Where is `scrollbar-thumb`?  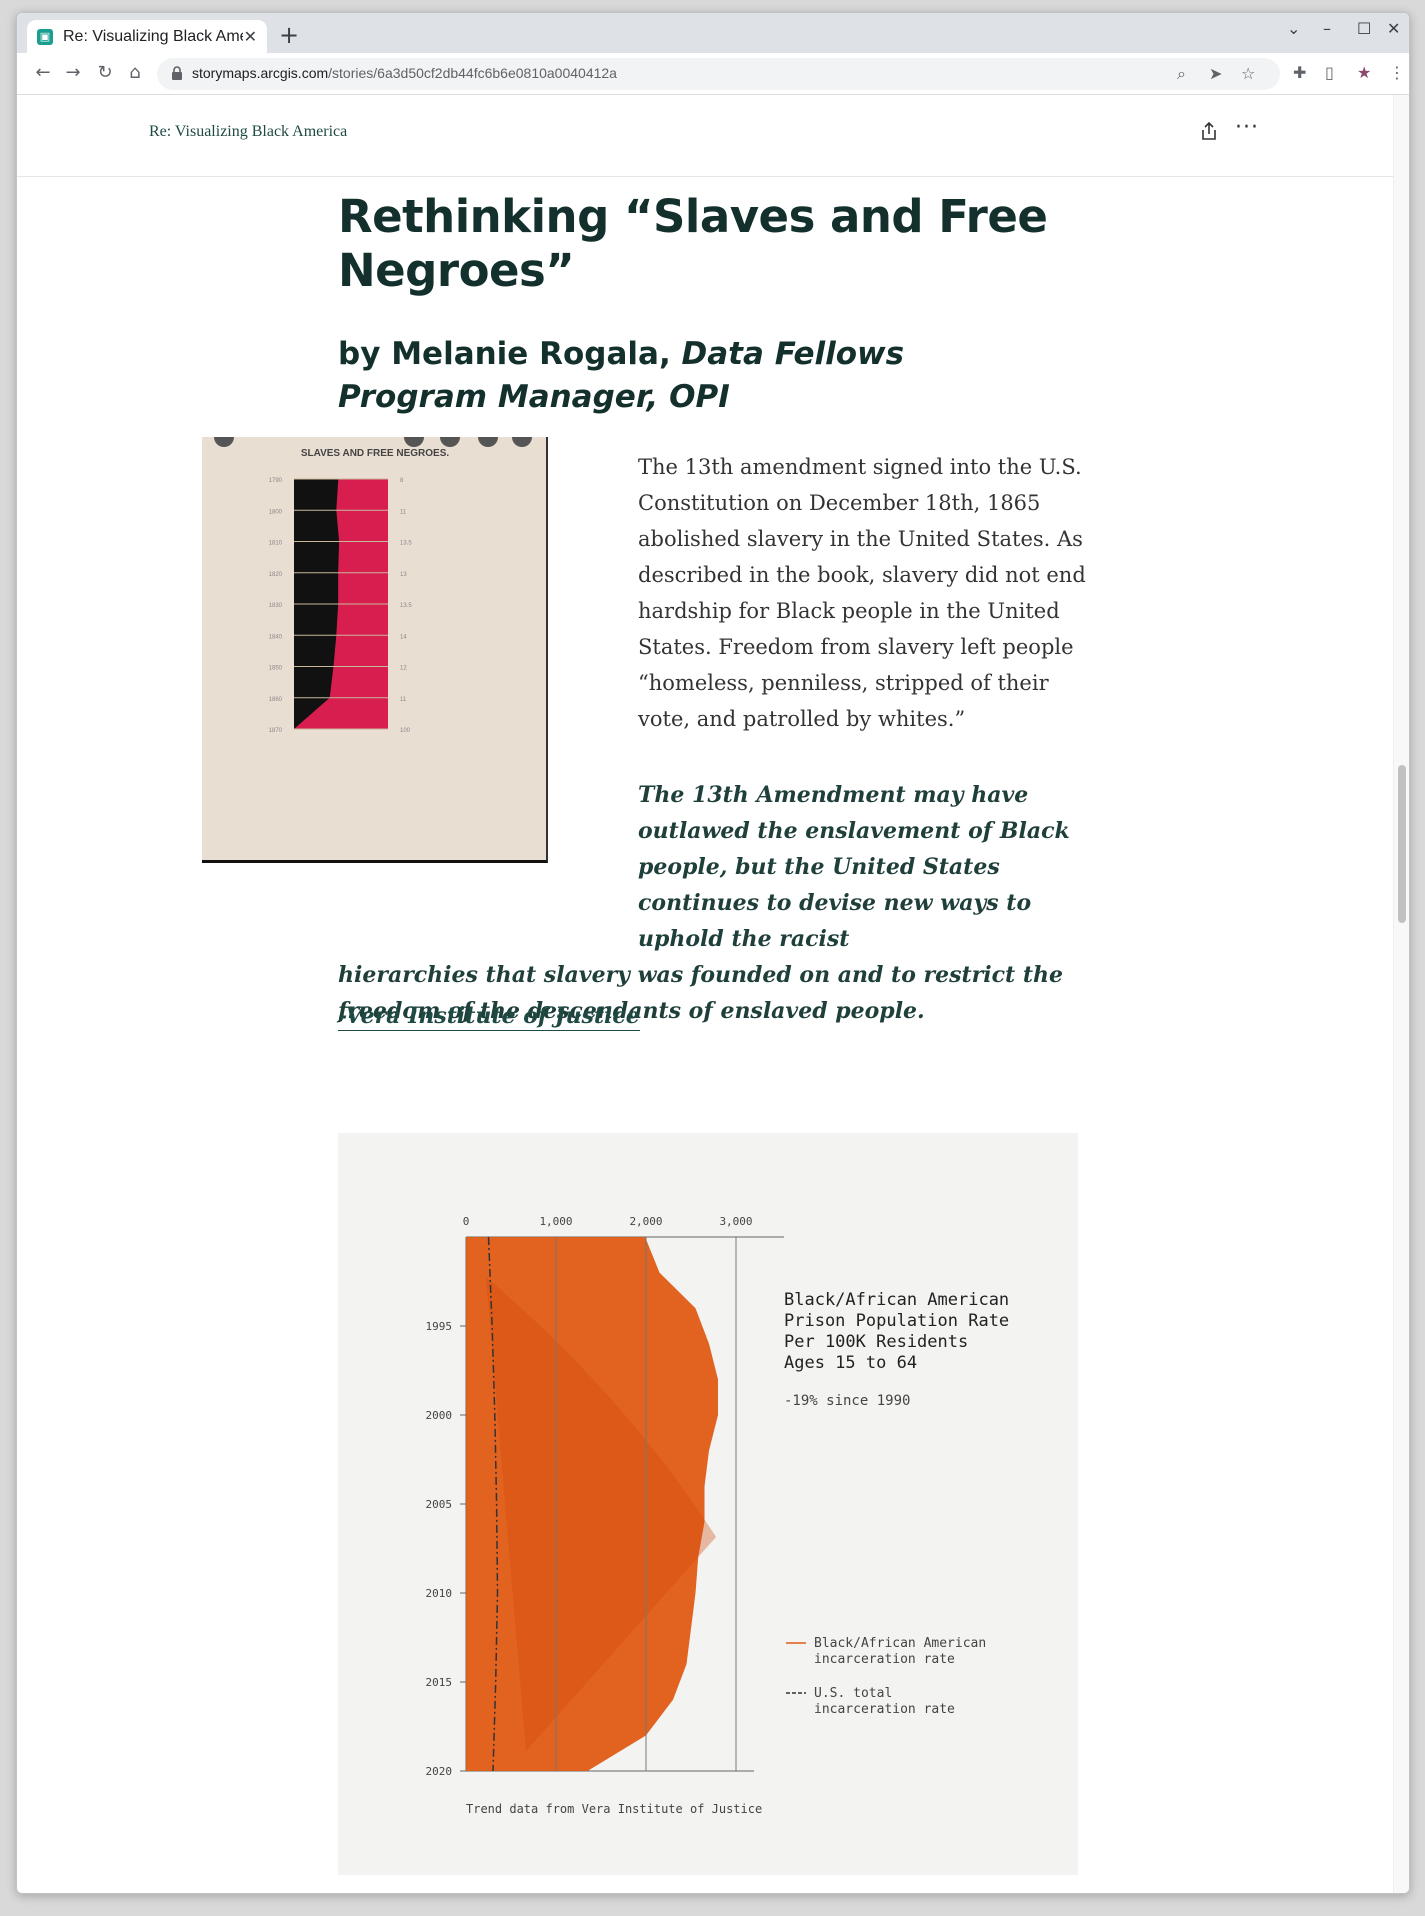
scrollbar-thumb is located at coordinates (1402, 844).